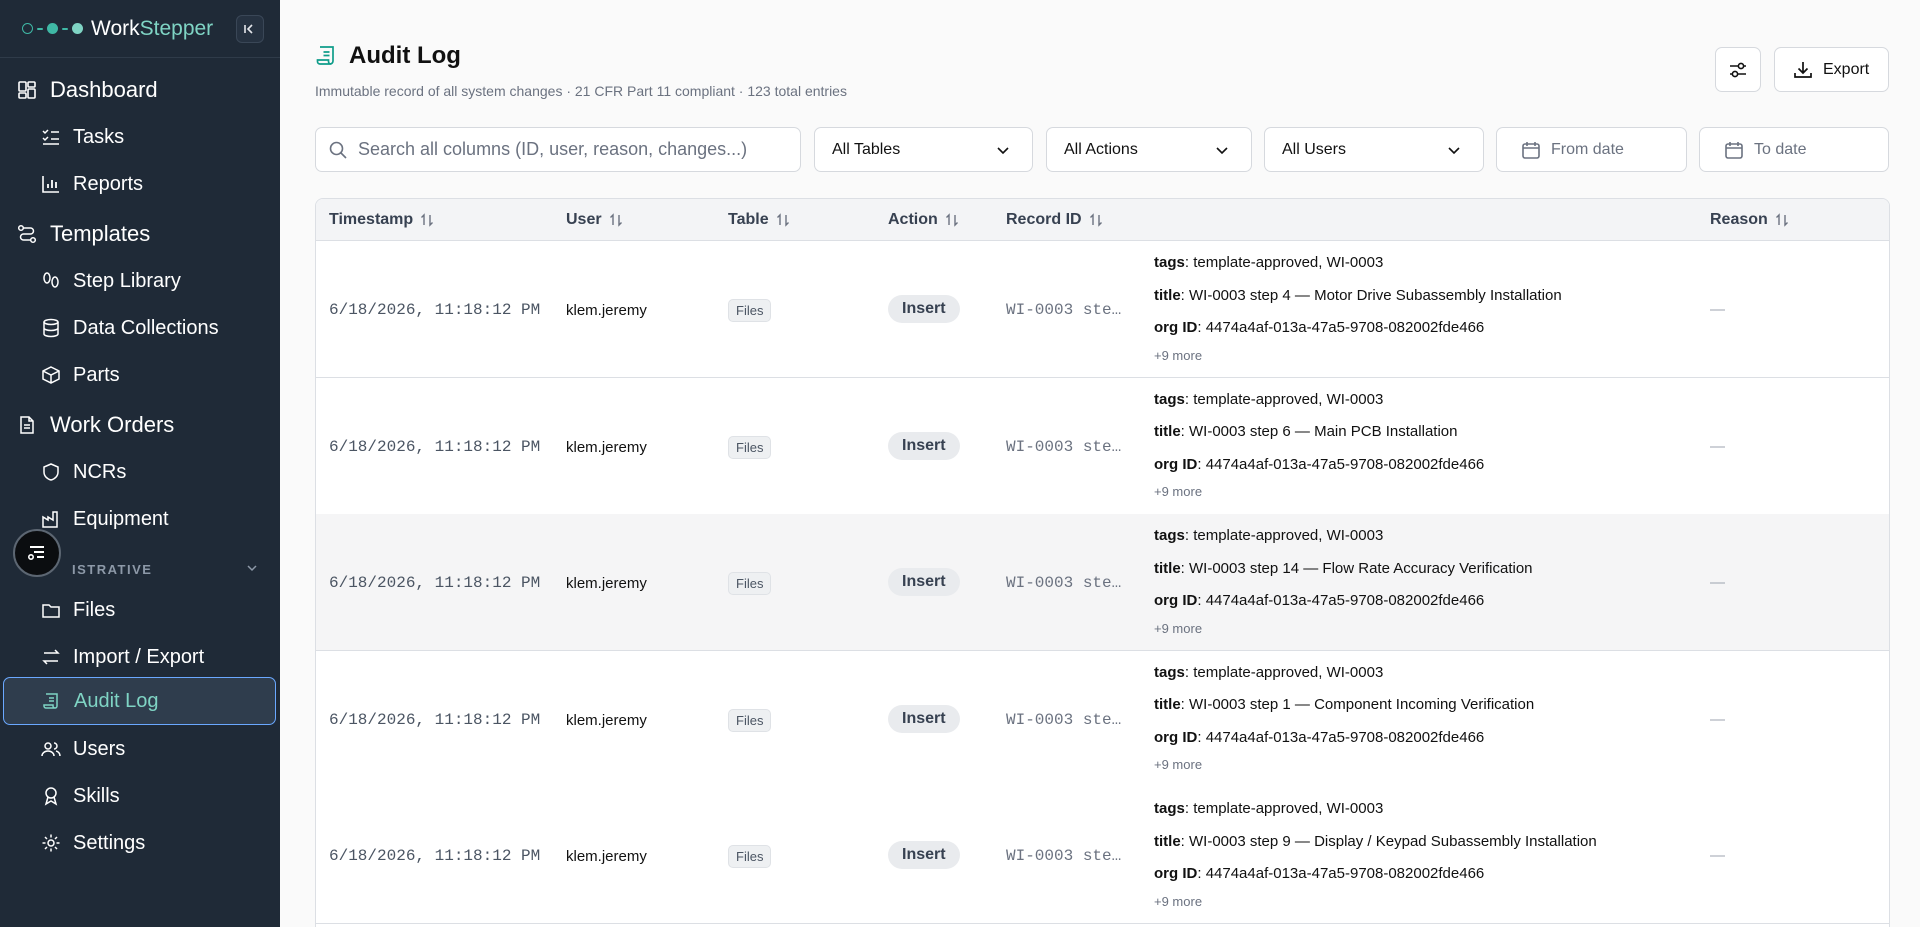 This screenshot has width=1920, height=927. Describe the element at coordinates (1591, 149) in the screenshot. I see `from-date-picker: From date` at that location.